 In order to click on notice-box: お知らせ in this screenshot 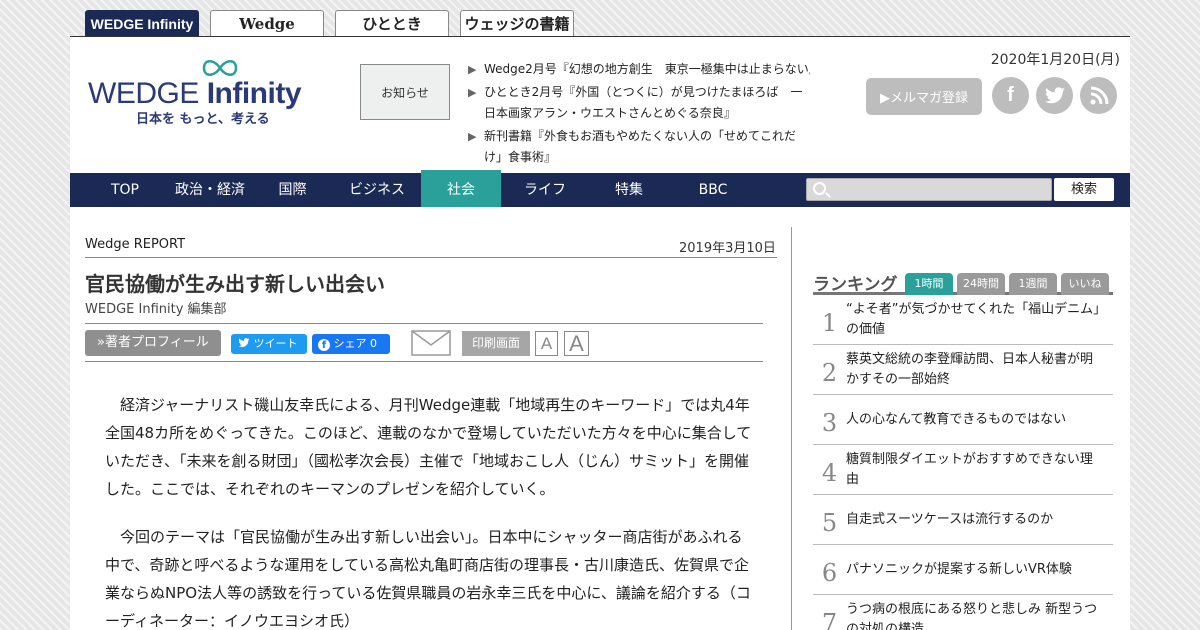, I will do `click(405, 92)`.